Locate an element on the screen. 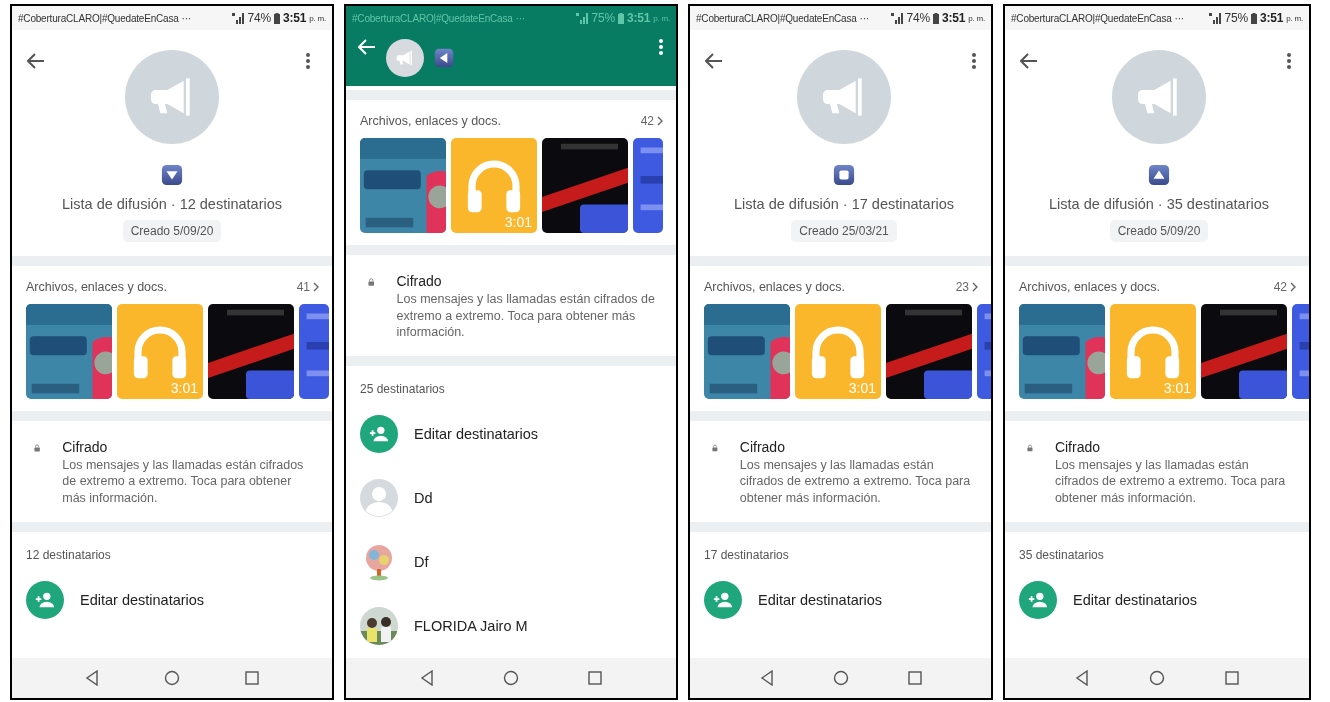 This screenshot has width=1330, height=702. media-count: 41 is located at coordinates (308, 287).